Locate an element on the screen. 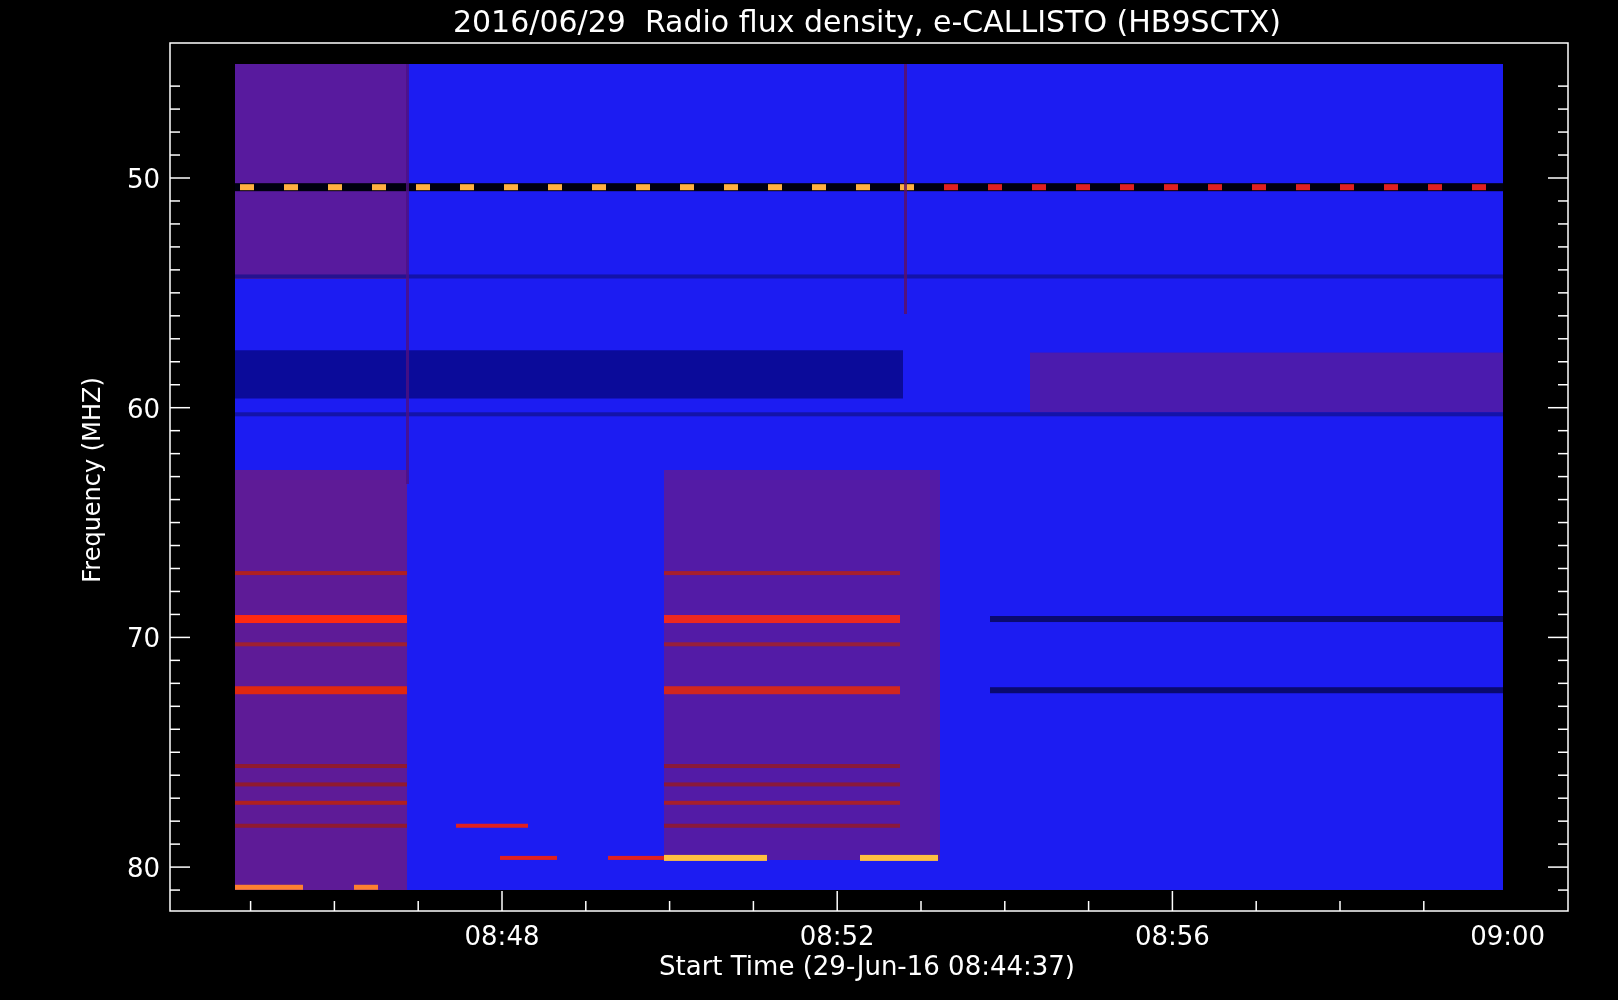 The image size is (1618, 1000). y-tick-label: 70 is located at coordinates (143, 638).